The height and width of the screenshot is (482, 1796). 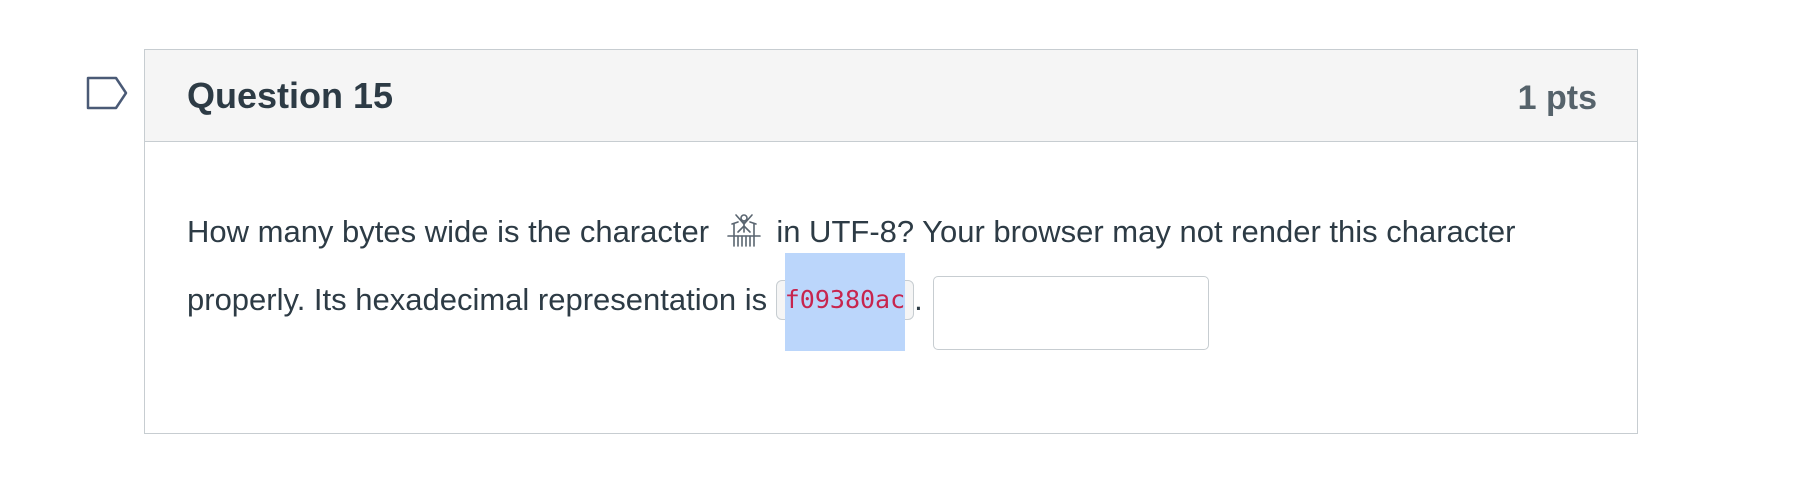 What do you see at coordinates (744, 225) in the screenshot?
I see `unicode-character-icon` at bounding box center [744, 225].